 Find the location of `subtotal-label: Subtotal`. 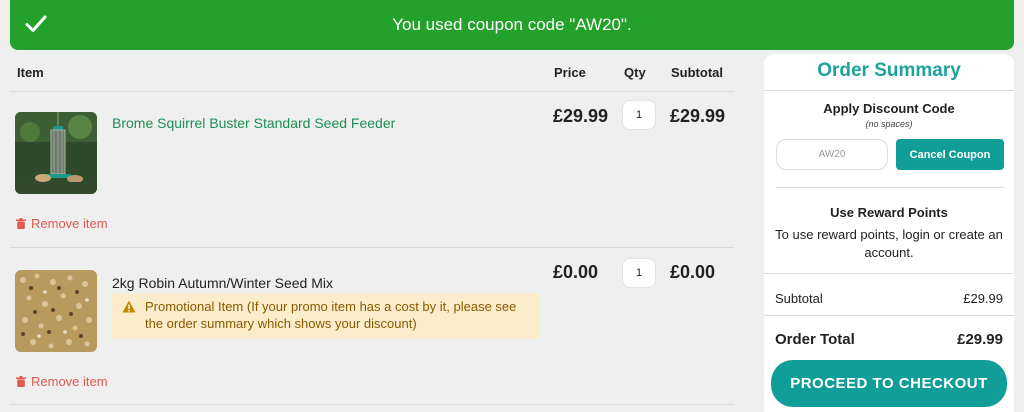

subtotal-label: Subtotal is located at coordinates (799, 298).